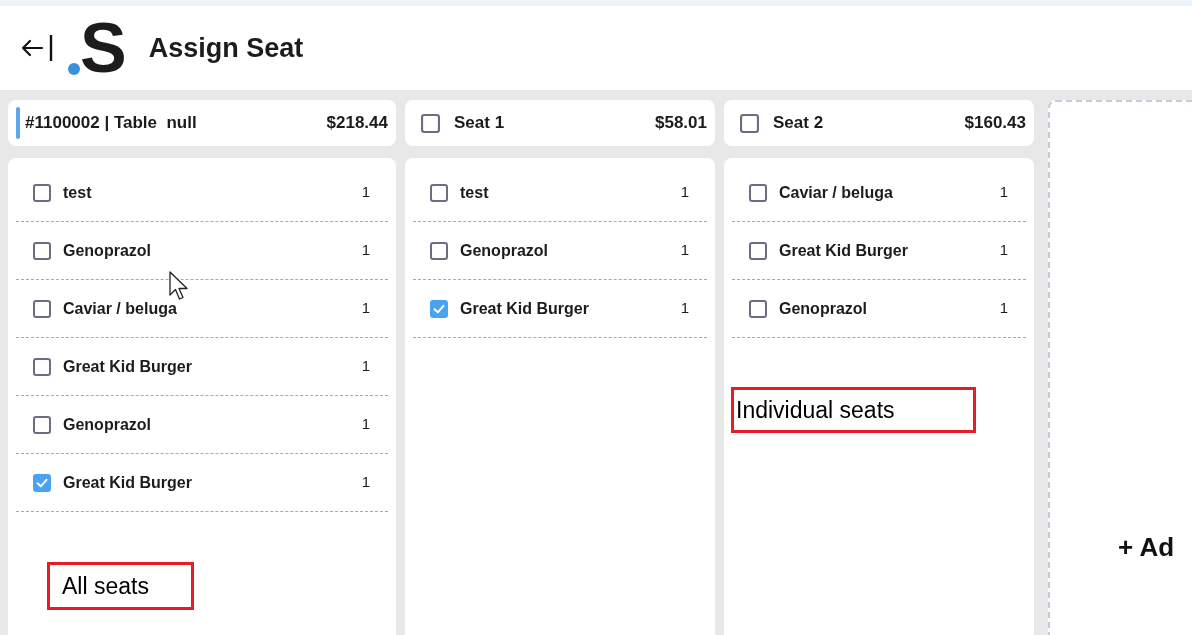 This screenshot has width=1192, height=635. What do you see at coordinates (1120, 367) in the screenshot?
I see `add-seat-button: + Ad` at bounding box center [1120, 367].